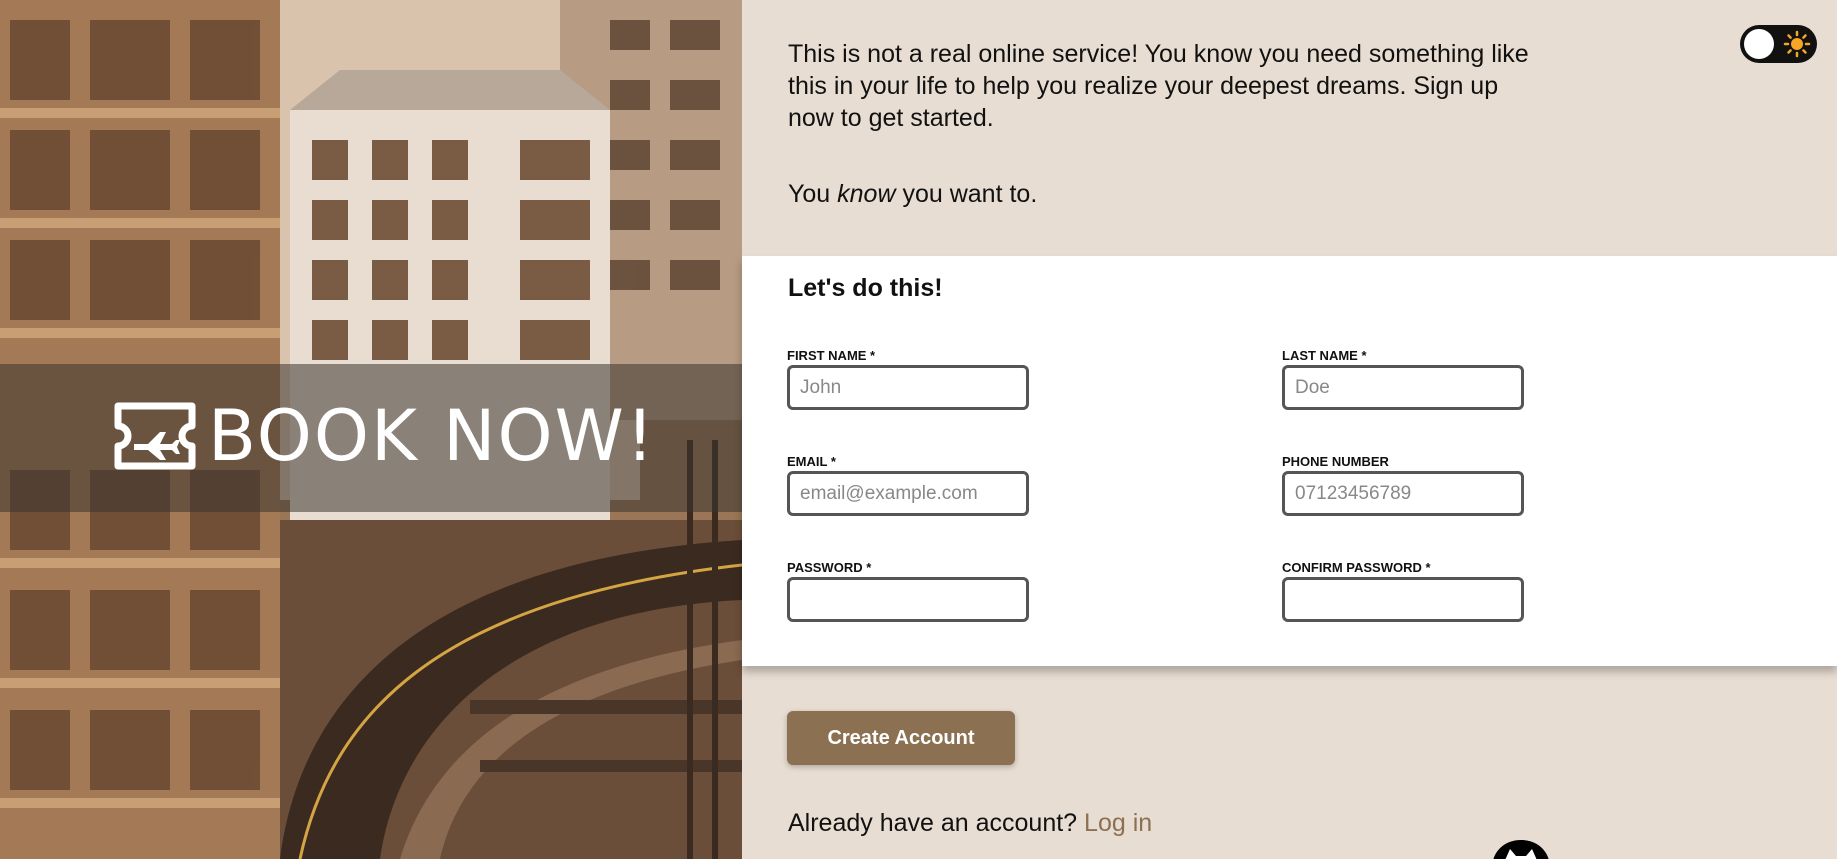 The height and width of the screenshot is (859, 1837). What do you see at coordinates (865, 288) in the screenshot?
I see `form-title: Let's do this!` at bounding box center [865, 288].